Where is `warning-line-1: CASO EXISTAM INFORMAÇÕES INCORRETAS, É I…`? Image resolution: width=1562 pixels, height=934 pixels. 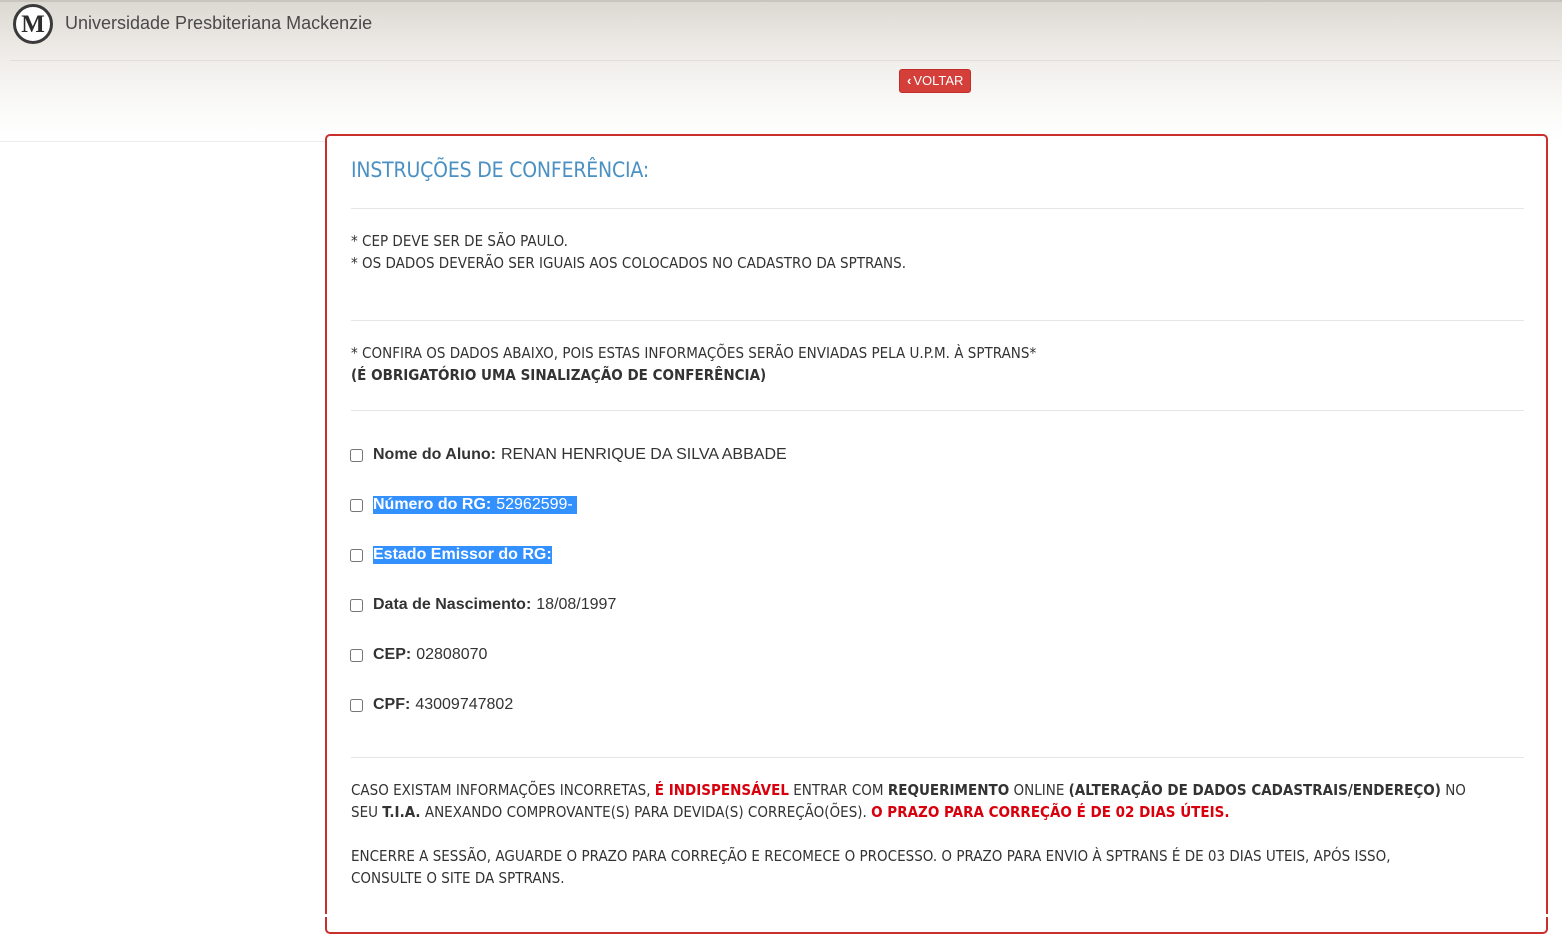
warning-line-1: CASO EXISTAM INFORMAÇÕES INCORRETAS, É I… is located at coordinates (908, 790).